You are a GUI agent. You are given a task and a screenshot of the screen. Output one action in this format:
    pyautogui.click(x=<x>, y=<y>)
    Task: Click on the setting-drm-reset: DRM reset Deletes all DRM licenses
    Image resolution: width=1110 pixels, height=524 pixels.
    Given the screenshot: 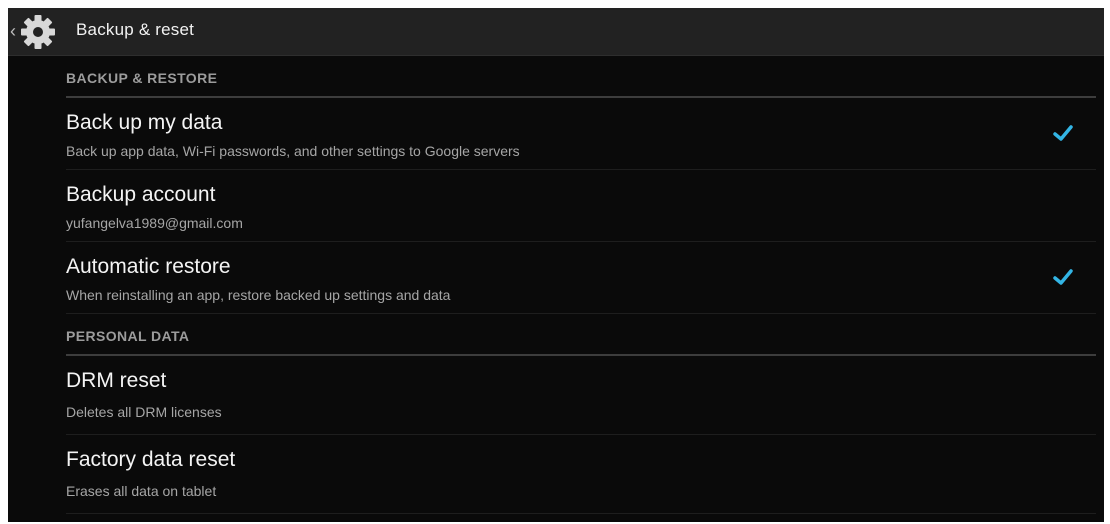 What is the action you would take?
    pyautogui.click(x=581, y=395)
    